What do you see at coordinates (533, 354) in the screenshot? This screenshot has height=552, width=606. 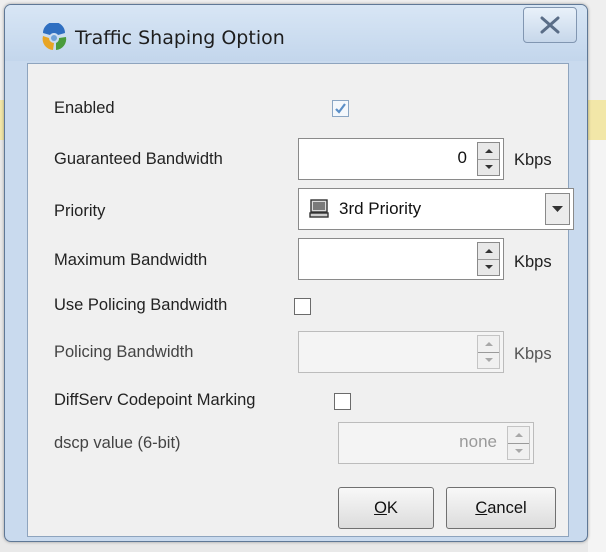 I see `policing-bandwidth-unit: Kbps` at bounding box center [533, 354].